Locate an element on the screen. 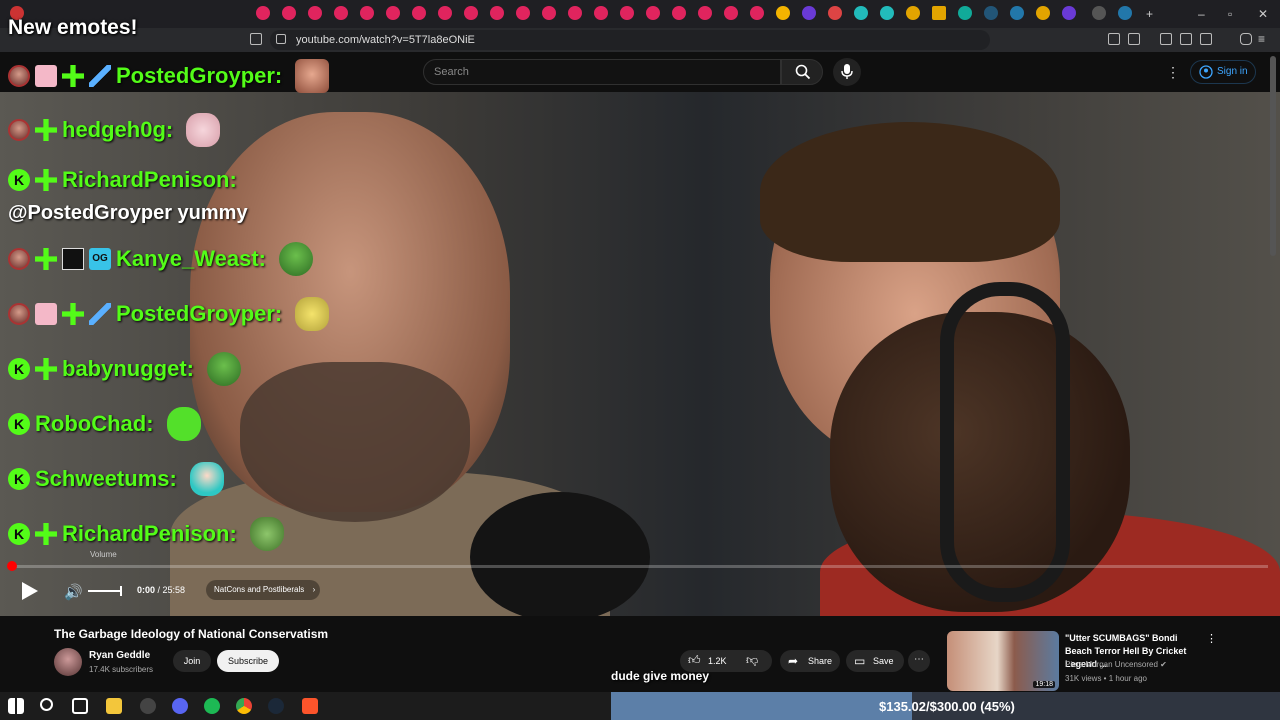  channel-avatar is located at coordinates (68, 662).